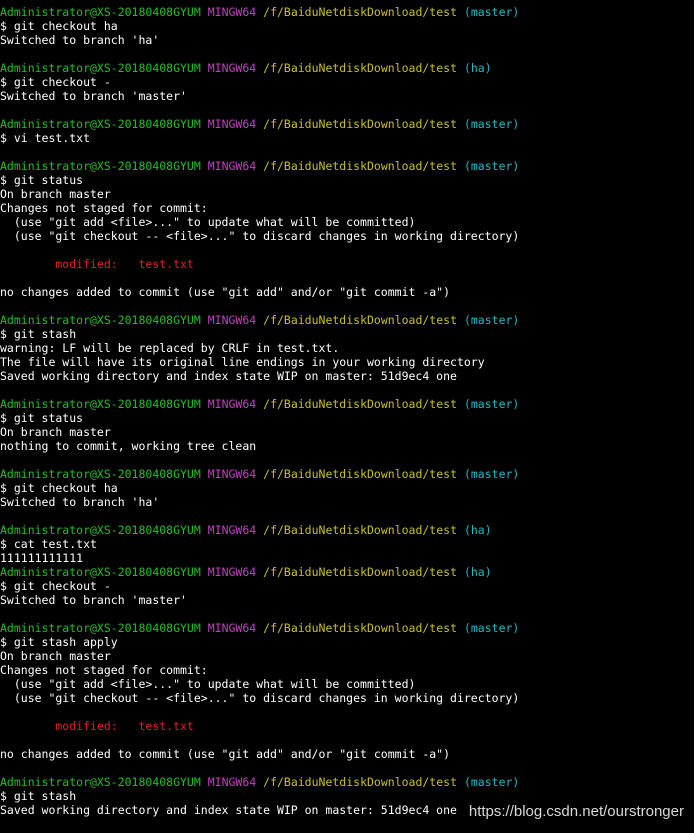 The image size is (694, 833). I want to click on output-line: Changes not staged for commit:, so click(104, 208).